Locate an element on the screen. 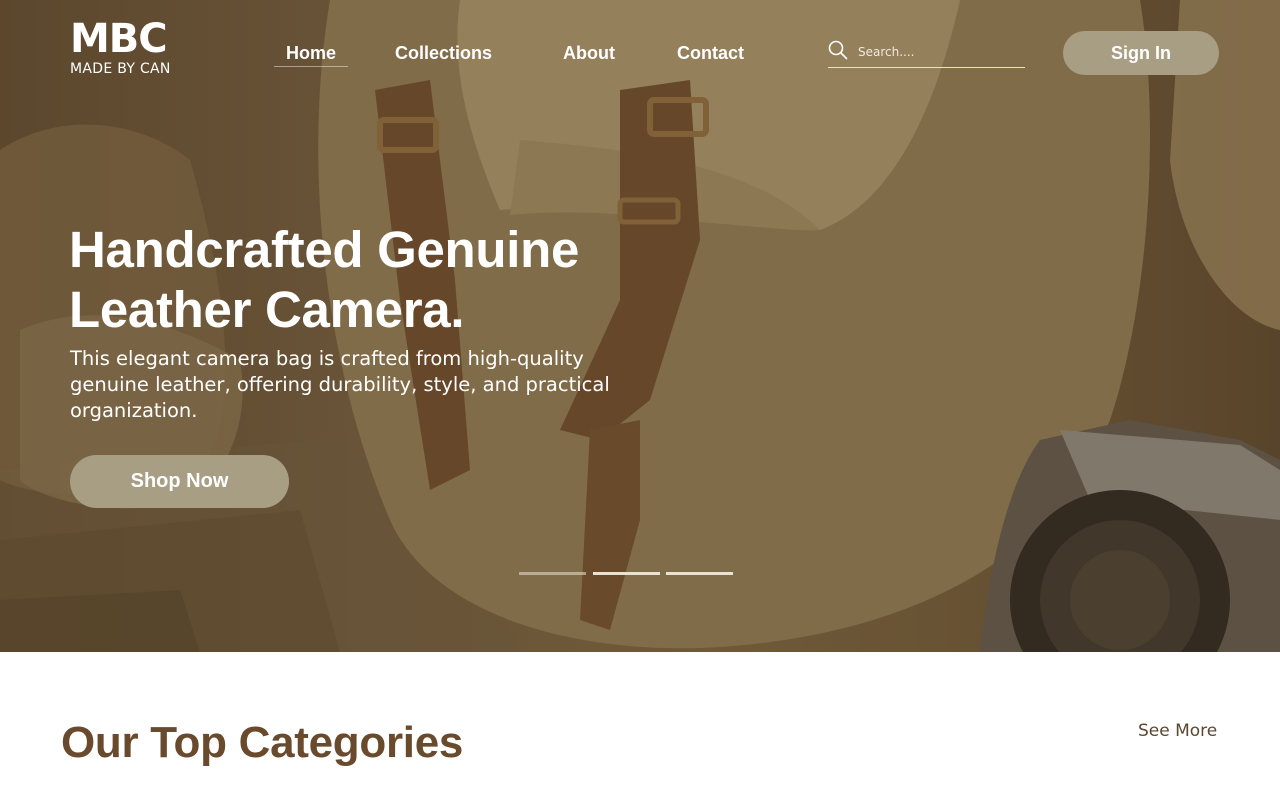 The height and width of the screenshot is (800, 1280). brand-logo: MBC MADE BY CAN is located at coordinates (120, 48).